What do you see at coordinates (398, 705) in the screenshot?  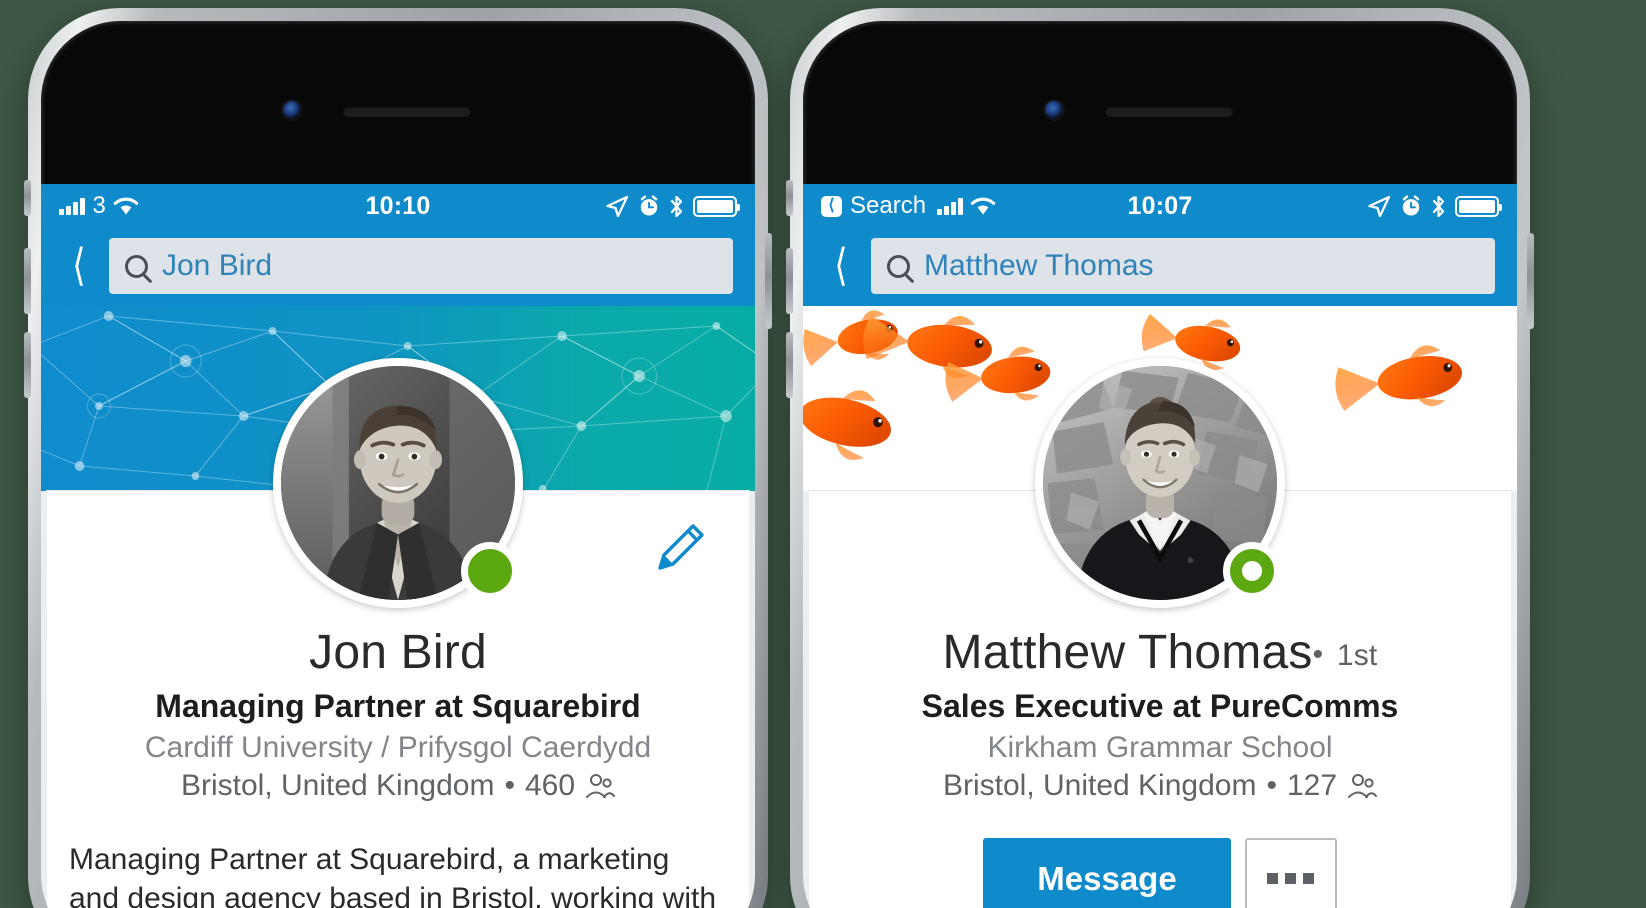 I see `profile-headline: Managing Partner at Squarebird` at bounding box center [398, 705].